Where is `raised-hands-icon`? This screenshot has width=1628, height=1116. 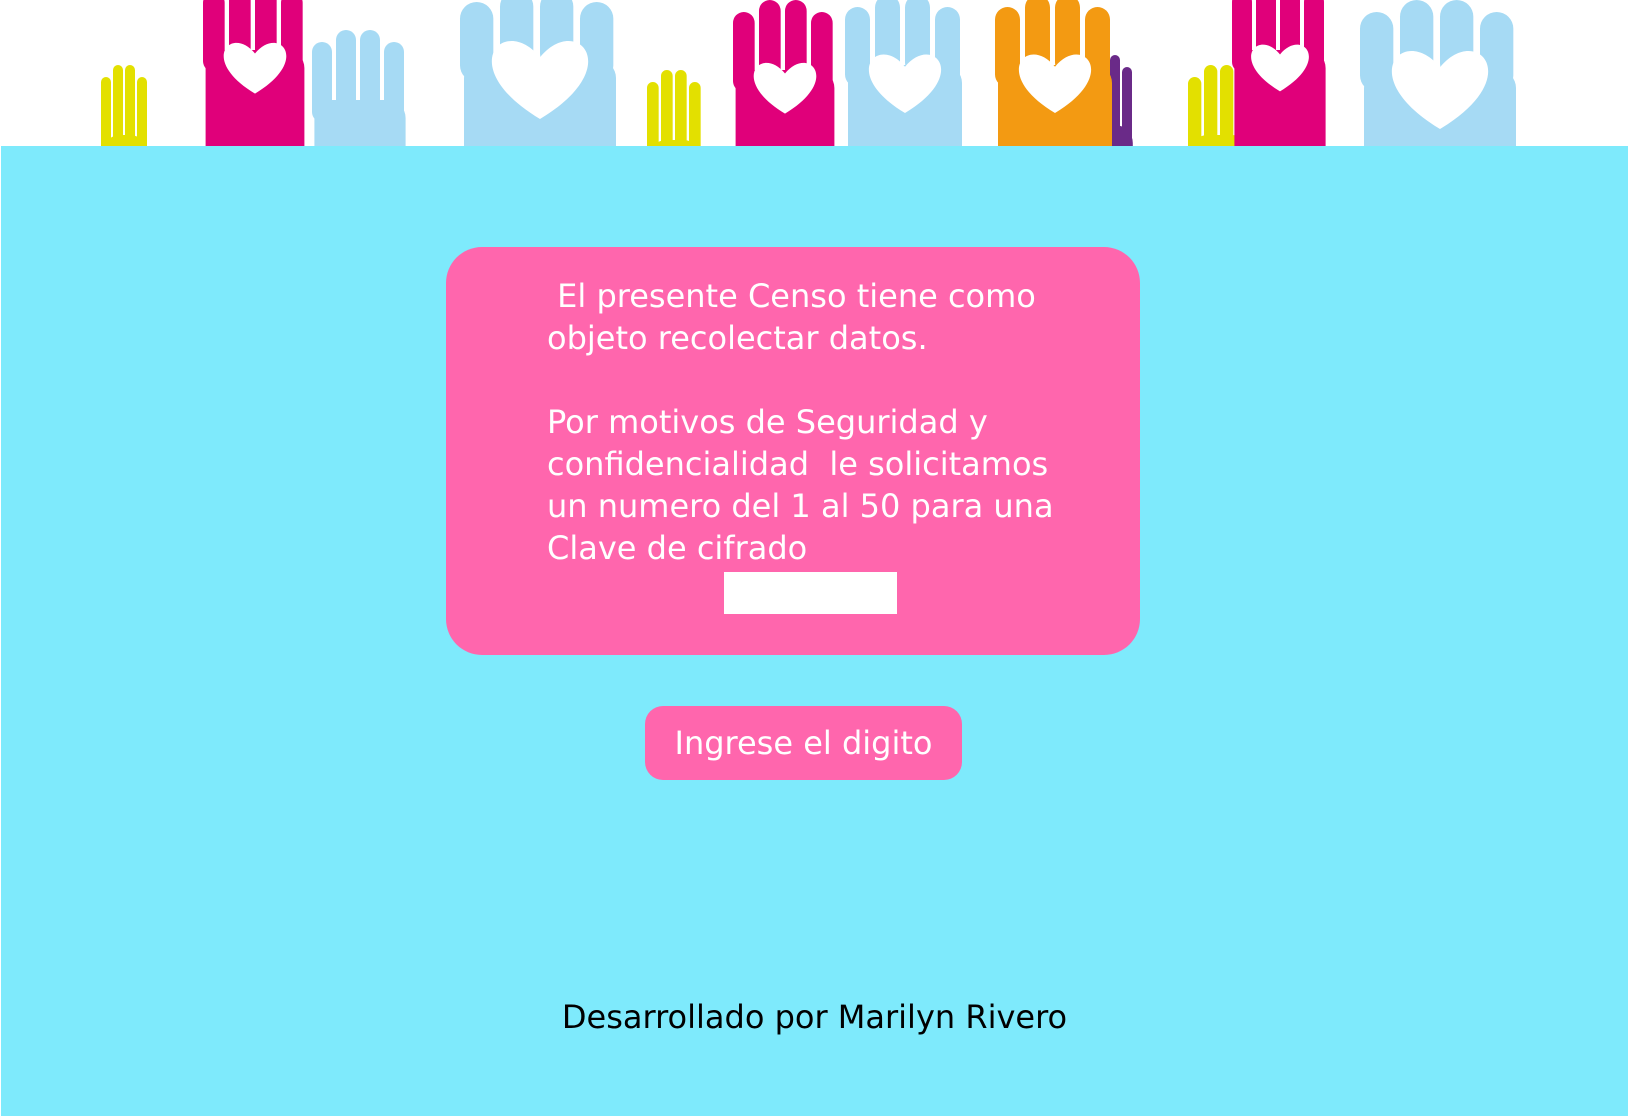
raised-hands-icon is located at coordinates (808, 73).